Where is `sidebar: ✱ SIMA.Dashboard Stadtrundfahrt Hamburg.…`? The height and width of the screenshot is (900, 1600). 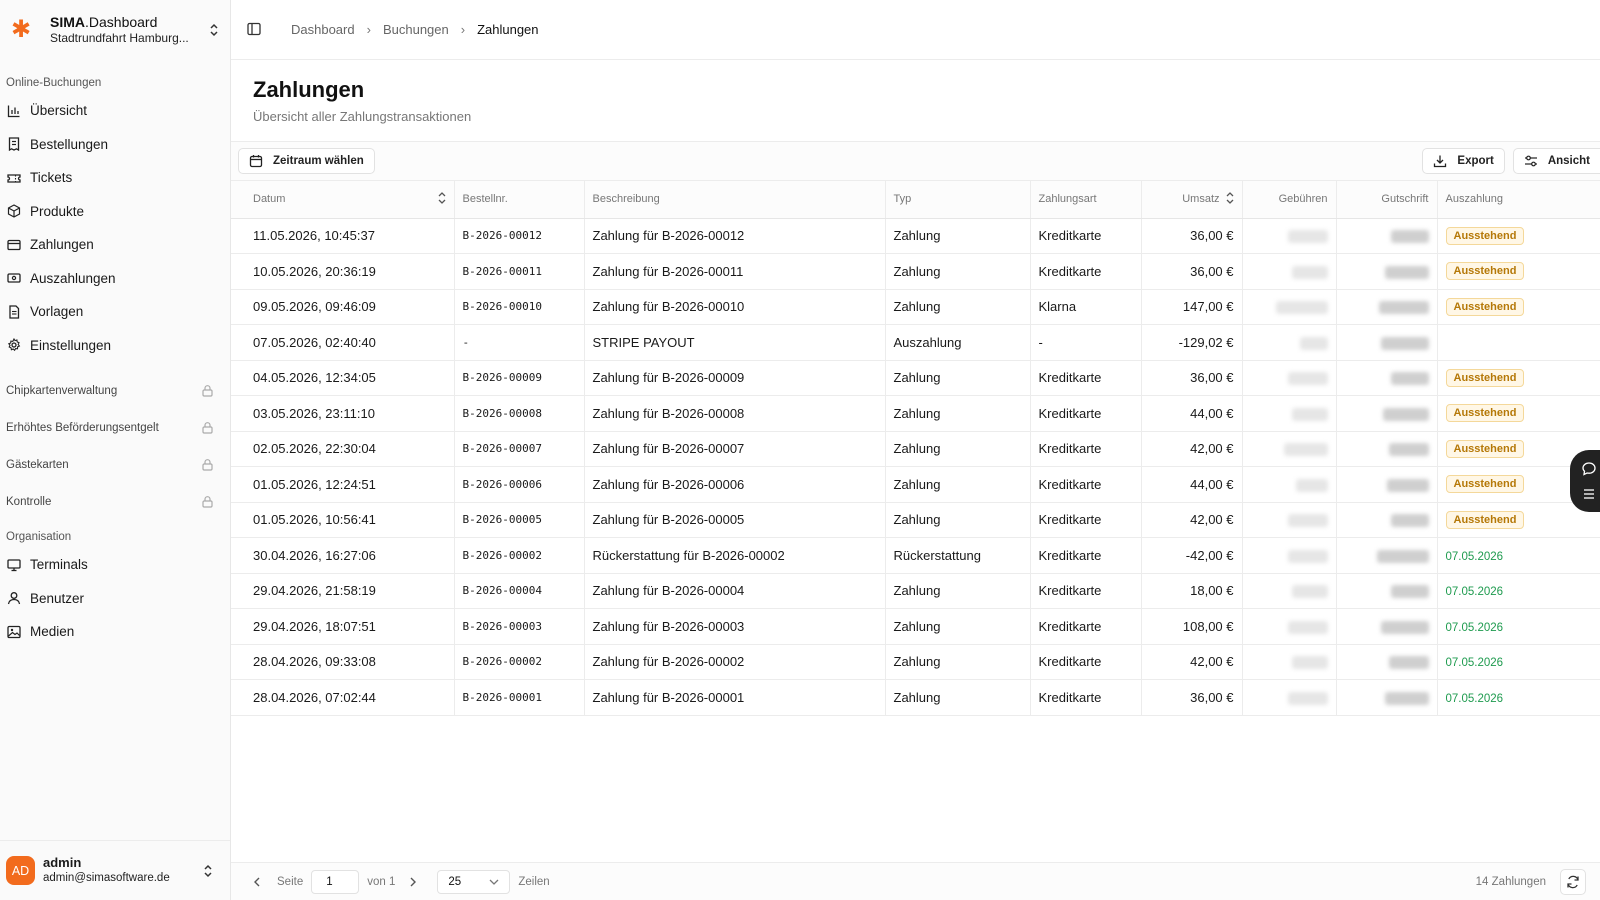
sidebar: ✱ SIMA.Dashboard Stadtrundfahrt Hamburg.… is located at coordinates (115, 450).